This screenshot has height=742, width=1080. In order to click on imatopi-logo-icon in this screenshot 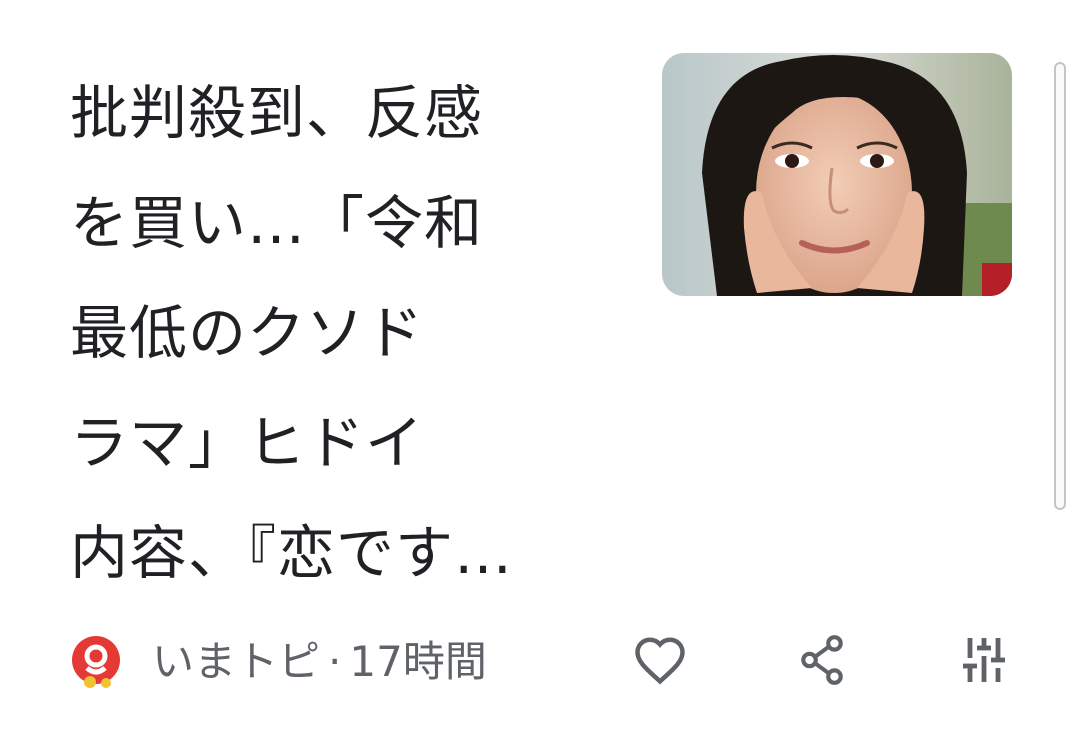, I will do `click(97, 662)`.